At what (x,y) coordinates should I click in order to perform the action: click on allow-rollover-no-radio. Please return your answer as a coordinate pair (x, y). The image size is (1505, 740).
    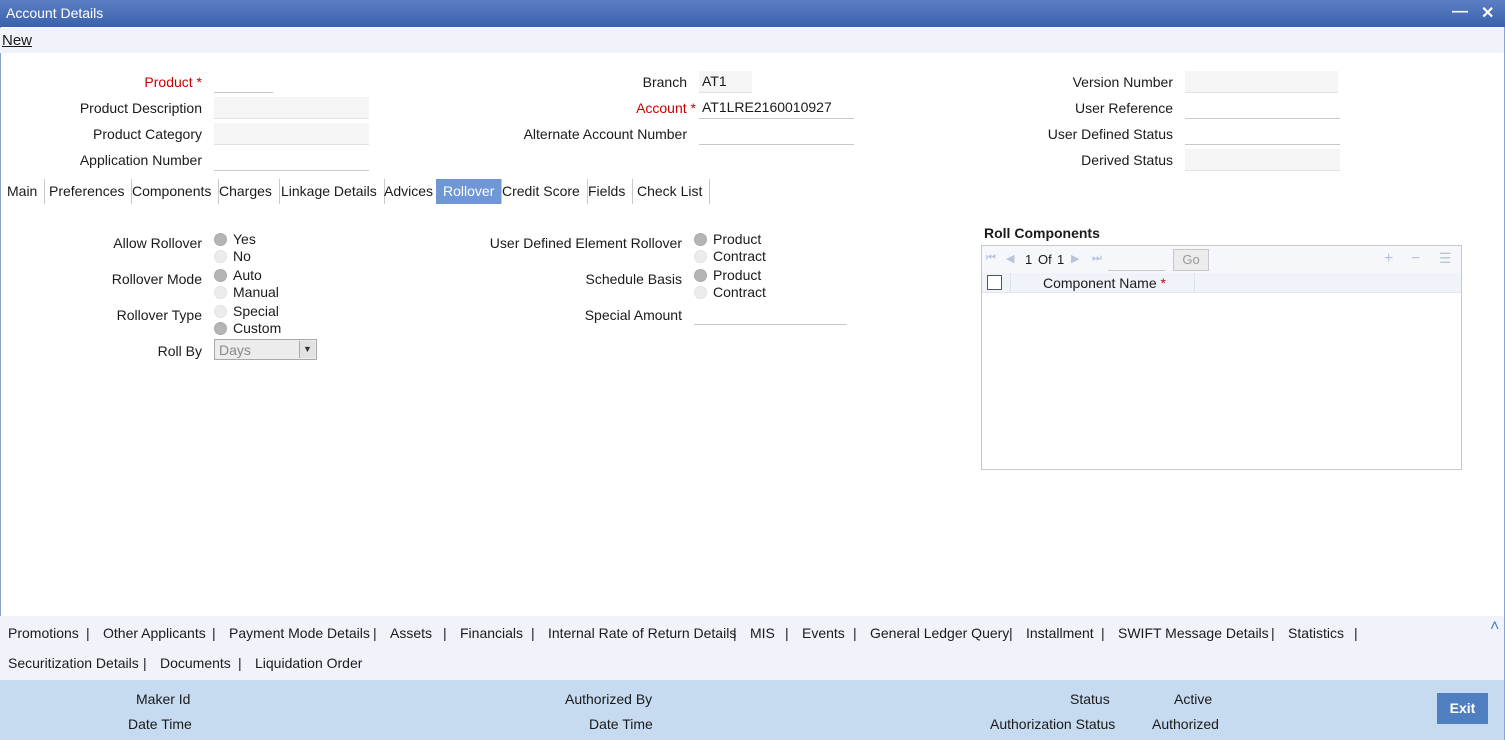
    Looking at the image, I should click on (220, 256).